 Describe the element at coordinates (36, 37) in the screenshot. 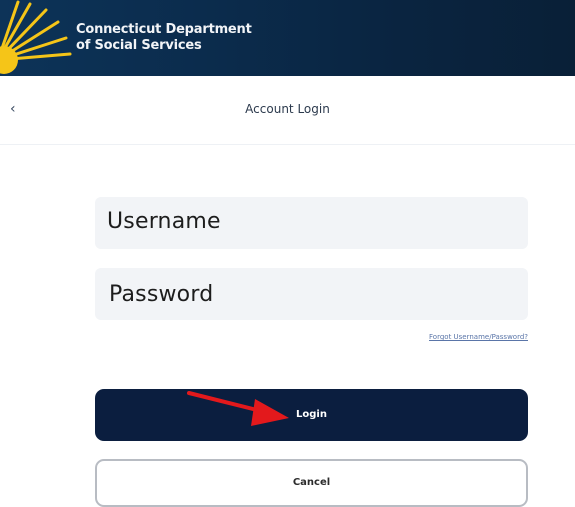

I see `sunburst-logo-icon` at that location.